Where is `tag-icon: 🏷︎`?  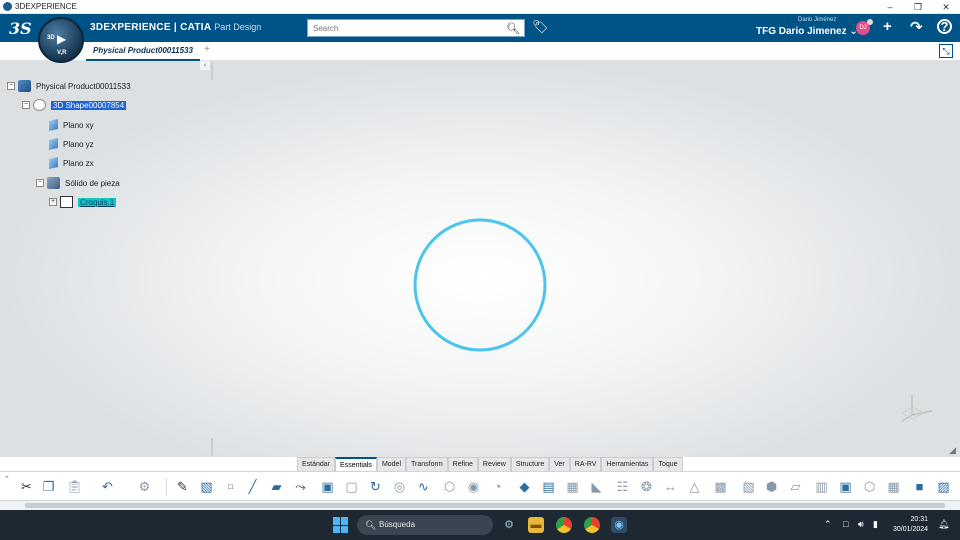
tag-icon: 🏷︎ is located at coordinates (540, 27).